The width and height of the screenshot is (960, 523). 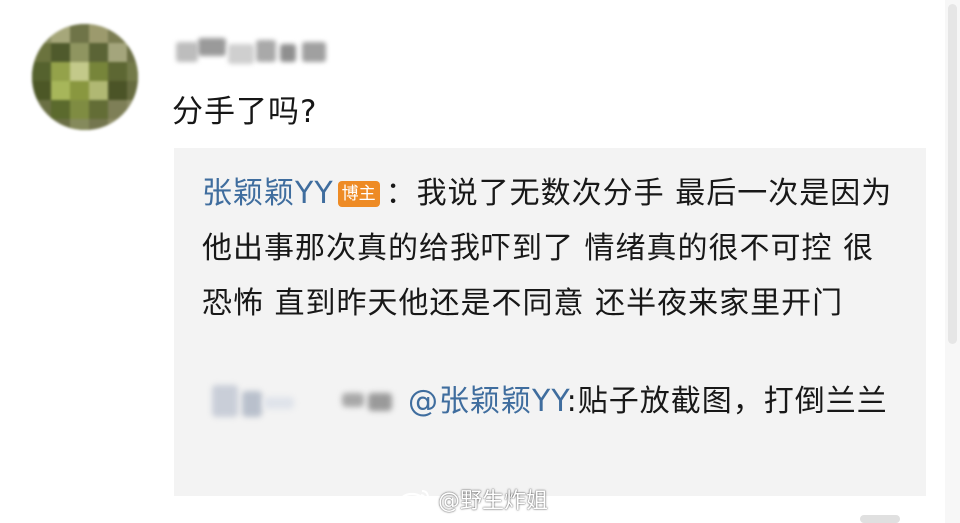 What do you see at coordinates (413, 501) in the screenshot?
I see `weibo-logo-icon` at bounding box center [413, 501].